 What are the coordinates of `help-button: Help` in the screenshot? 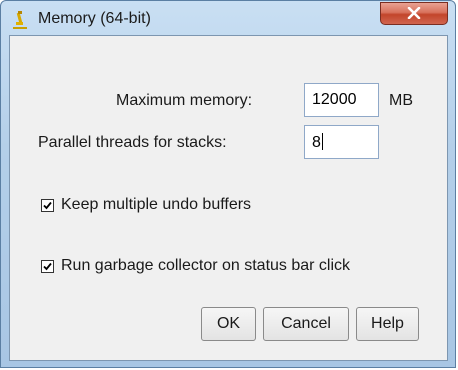 It's located at (387, 324).